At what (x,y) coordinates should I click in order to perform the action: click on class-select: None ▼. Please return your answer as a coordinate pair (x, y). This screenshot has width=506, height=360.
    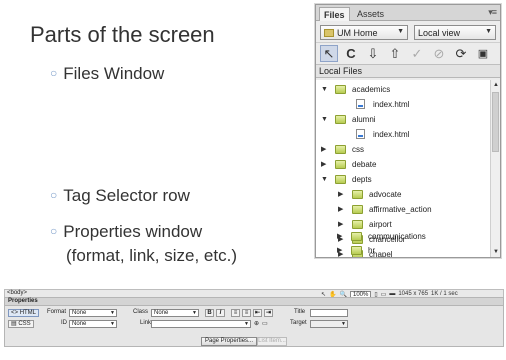
    Looking at the image, I should click on (175, 313).